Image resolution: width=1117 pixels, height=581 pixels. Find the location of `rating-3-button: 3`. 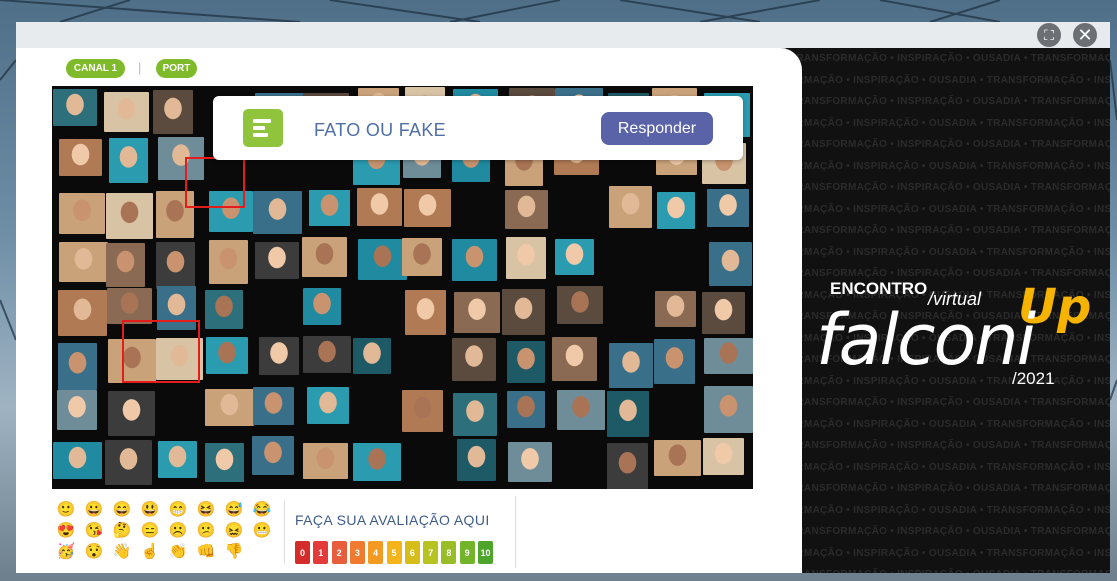

rating-3-button: 3 is located at coordinates (357, 552).